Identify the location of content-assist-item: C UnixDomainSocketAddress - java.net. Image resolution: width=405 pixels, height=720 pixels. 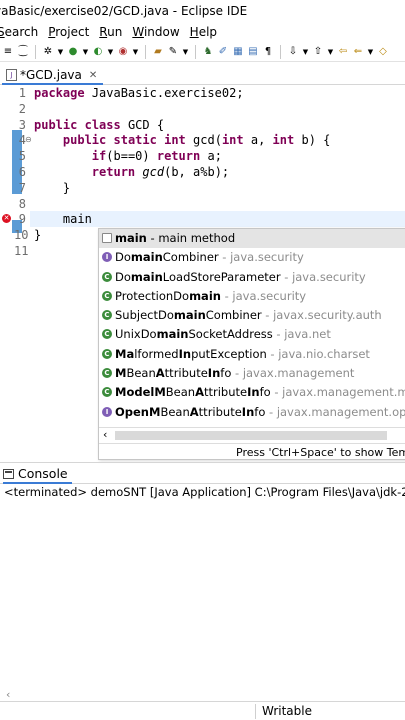
(252, 334).